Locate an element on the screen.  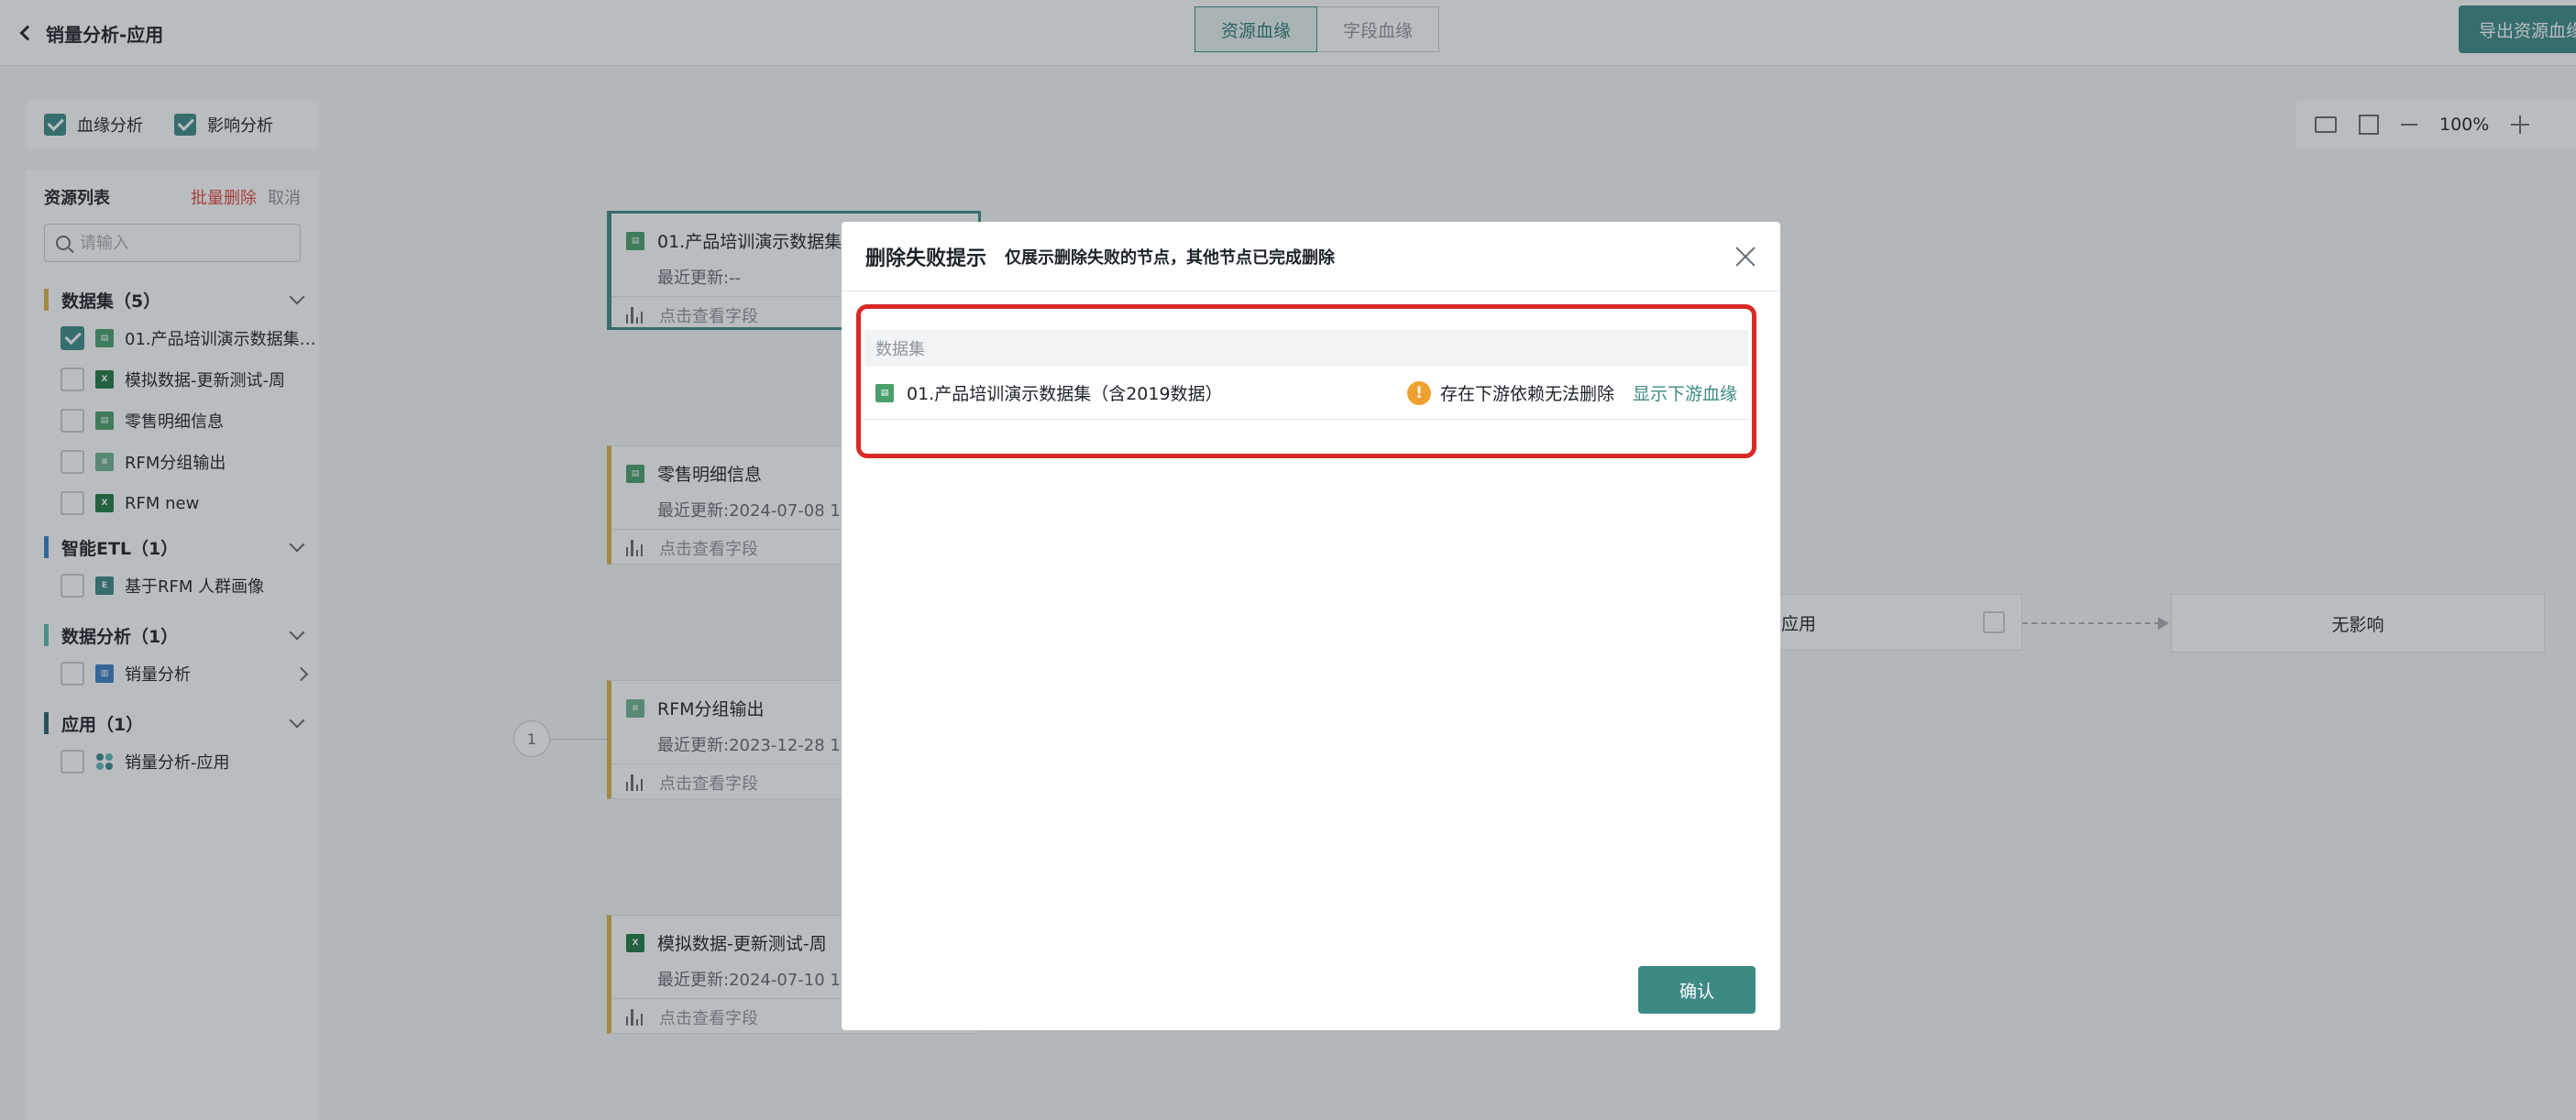
dialog-title: 删除失败提示 is located at coordinates (926, 258).